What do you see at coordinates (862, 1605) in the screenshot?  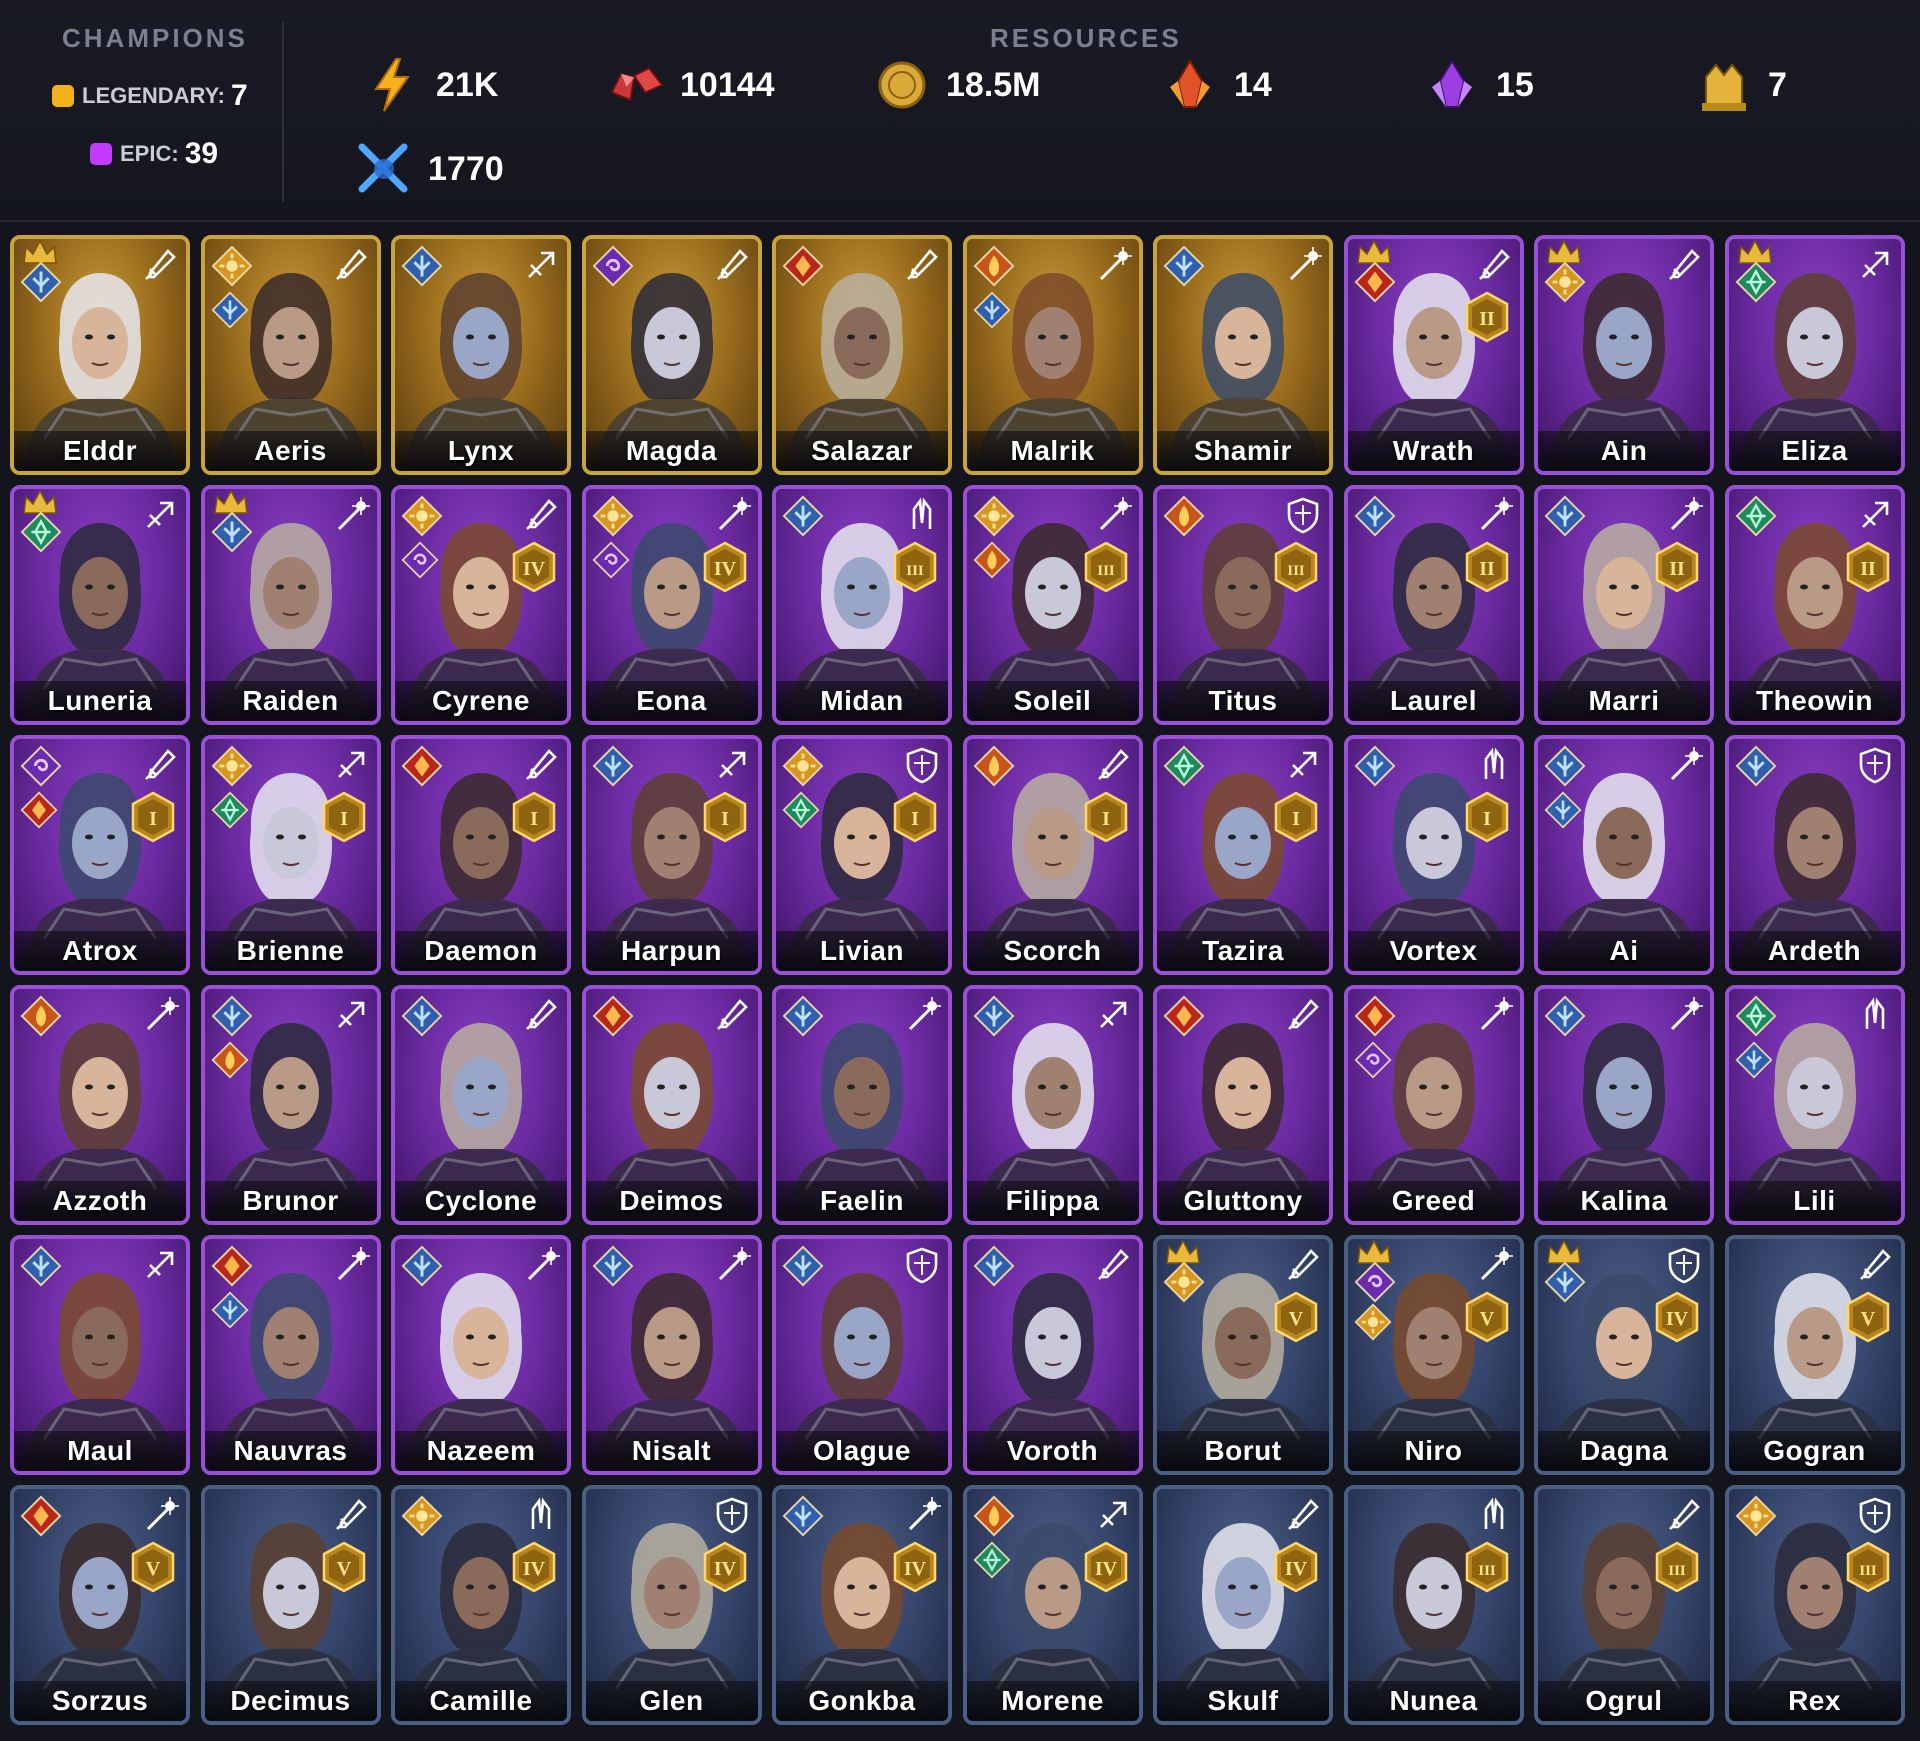 I see `champion-card-gonkba: IV Gonkba` at bounding box center [862, 1605].